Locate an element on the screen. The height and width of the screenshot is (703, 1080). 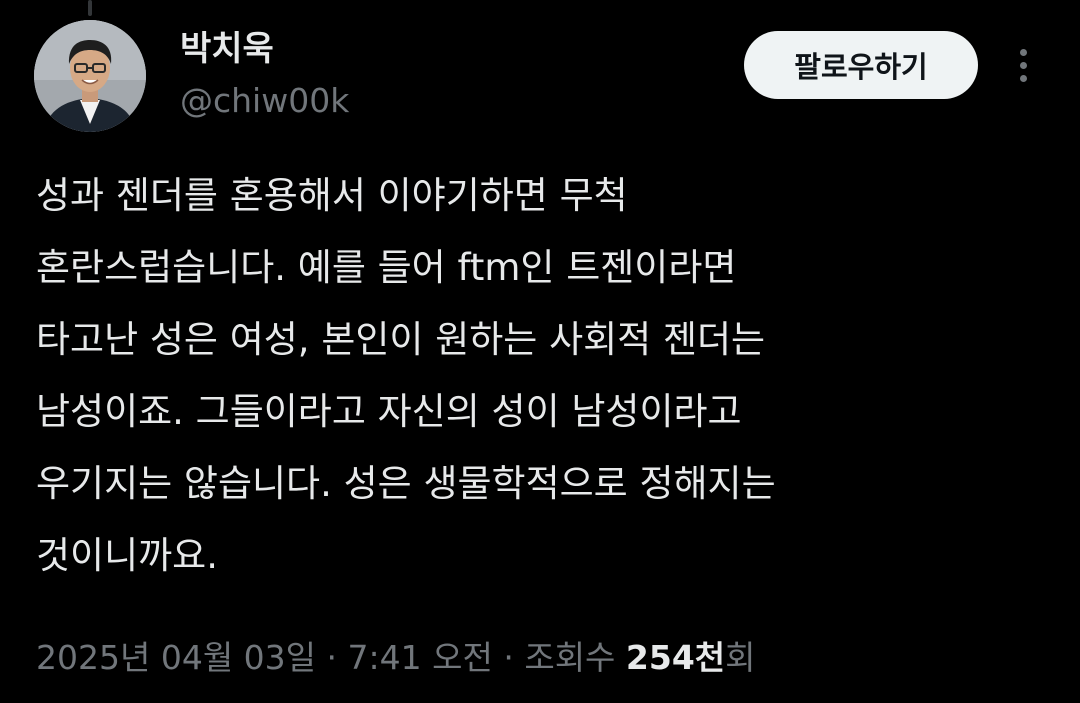
views-suffix: 회 is located at coordinates (740, 657).